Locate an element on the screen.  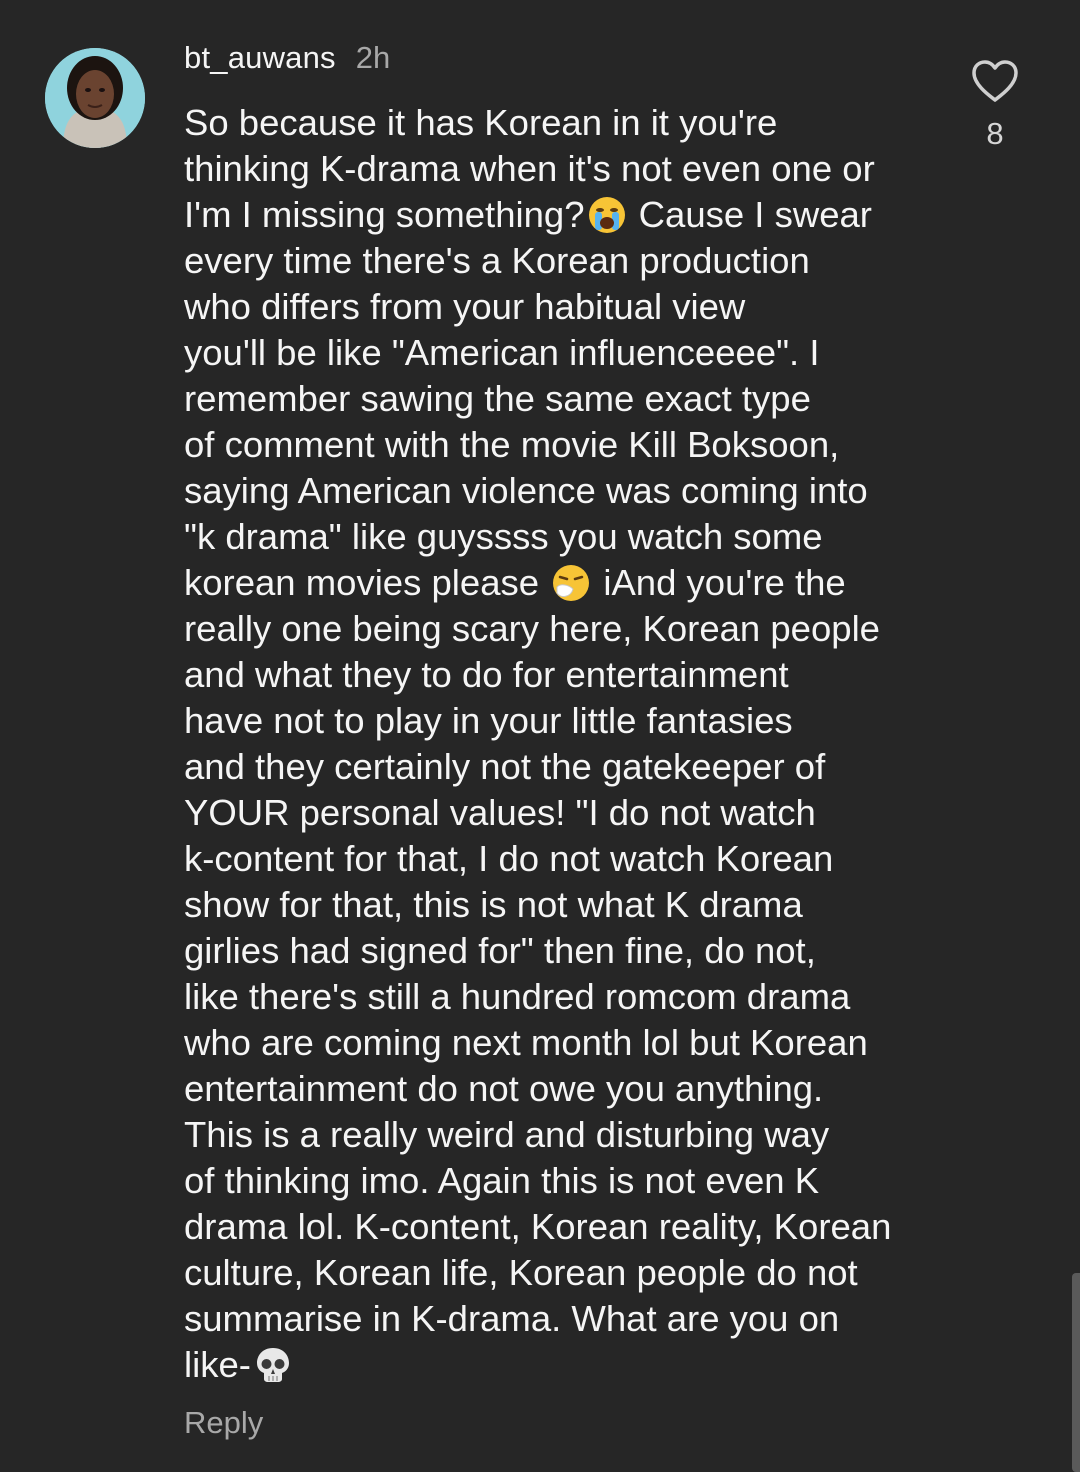
skull-icon is located at coordinates (273, 1365).